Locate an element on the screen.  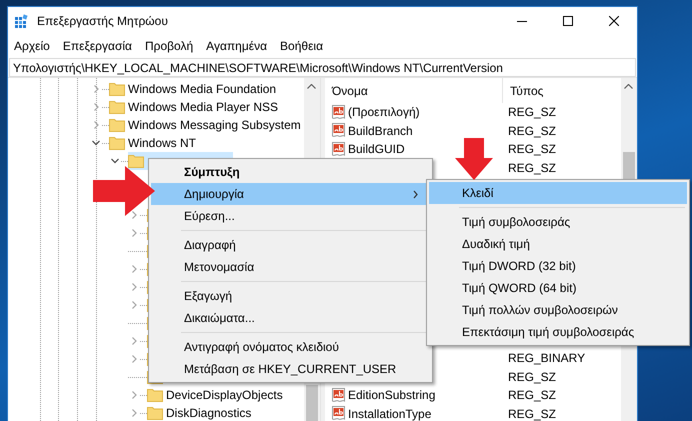
value-type: REG_BINARY is located at coordinates (546, 357).